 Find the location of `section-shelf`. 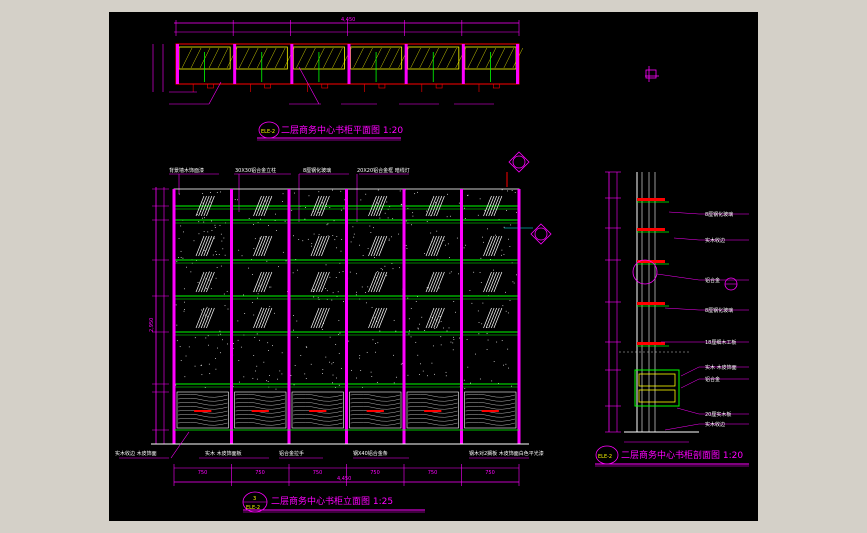

section-shelf is located at coordinates (651, 303).